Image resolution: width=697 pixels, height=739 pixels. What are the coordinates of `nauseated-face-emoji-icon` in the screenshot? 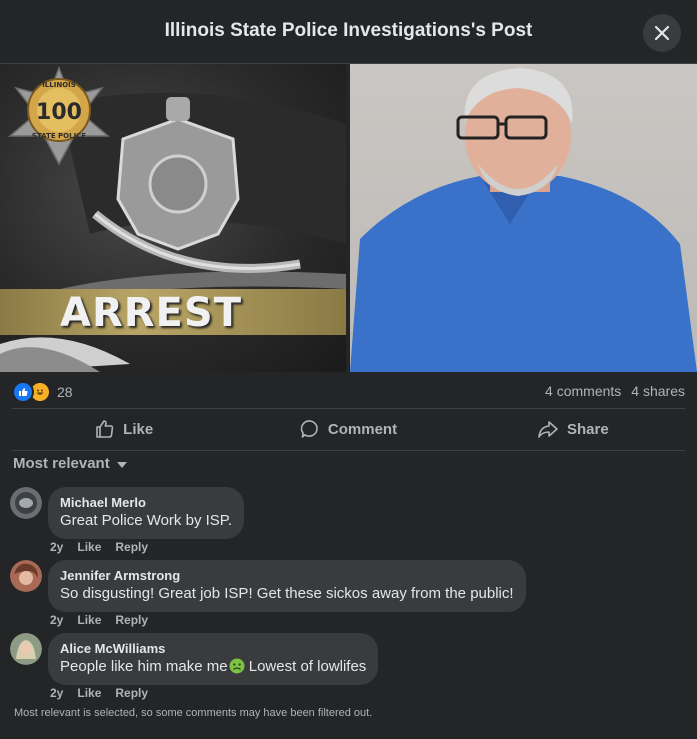 It's located at (237, 666).